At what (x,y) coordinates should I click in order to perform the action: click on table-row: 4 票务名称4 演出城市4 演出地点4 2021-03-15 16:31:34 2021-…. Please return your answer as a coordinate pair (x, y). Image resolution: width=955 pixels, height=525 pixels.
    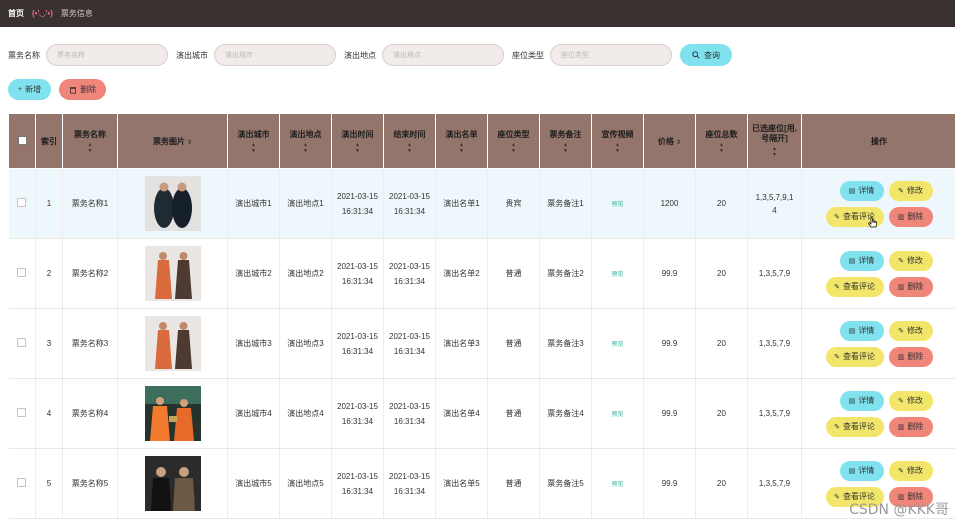
    Looking at the image, I should click on (481, 413).